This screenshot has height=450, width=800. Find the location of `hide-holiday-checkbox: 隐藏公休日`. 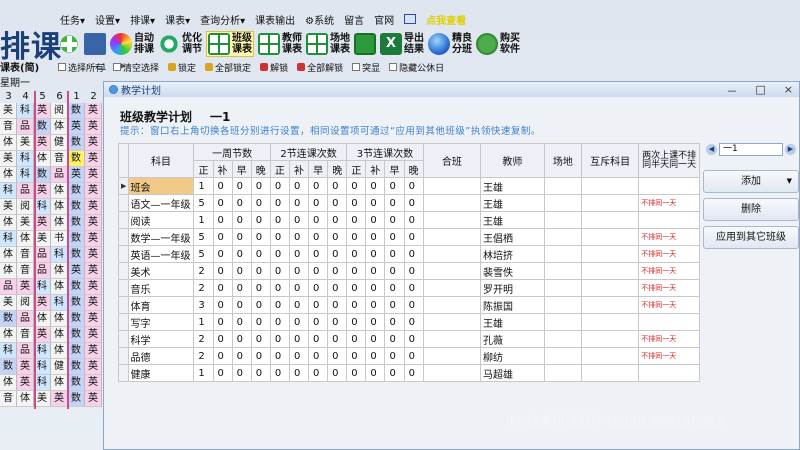

hide-holiday-checkbox: 隐藏公休日 is located at coordinates (416, 67).